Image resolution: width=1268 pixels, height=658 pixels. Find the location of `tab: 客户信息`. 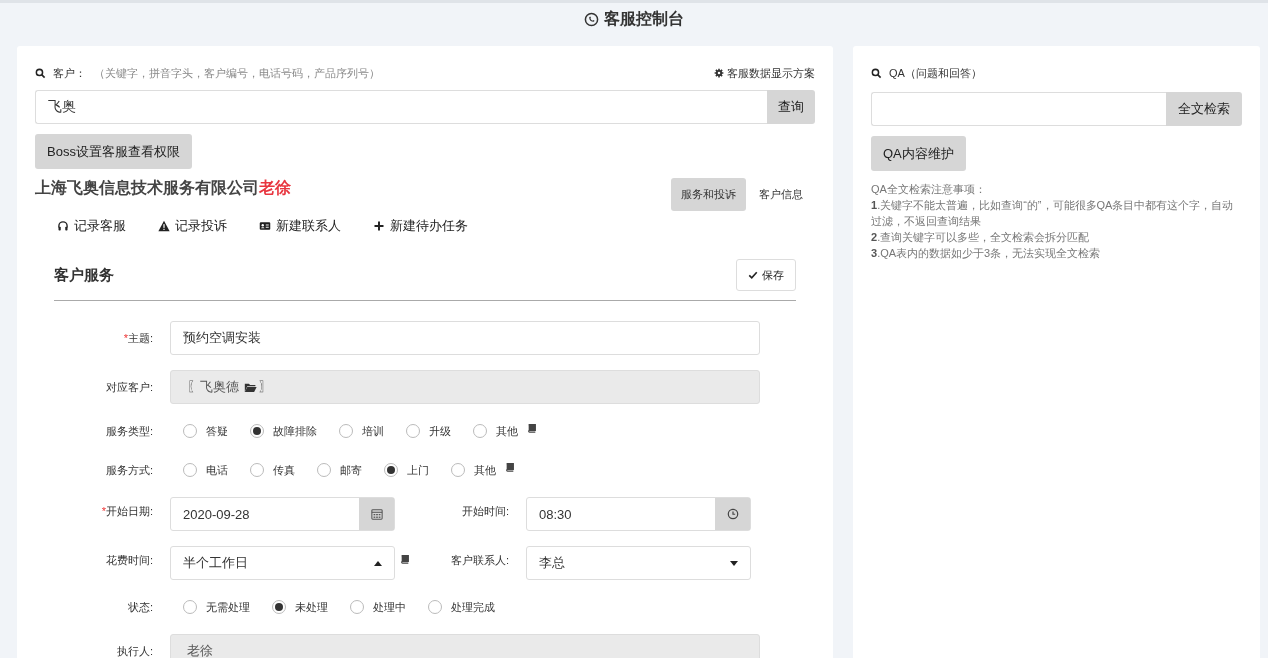

tab: 客户信息 is located at coordinates (781, 194).